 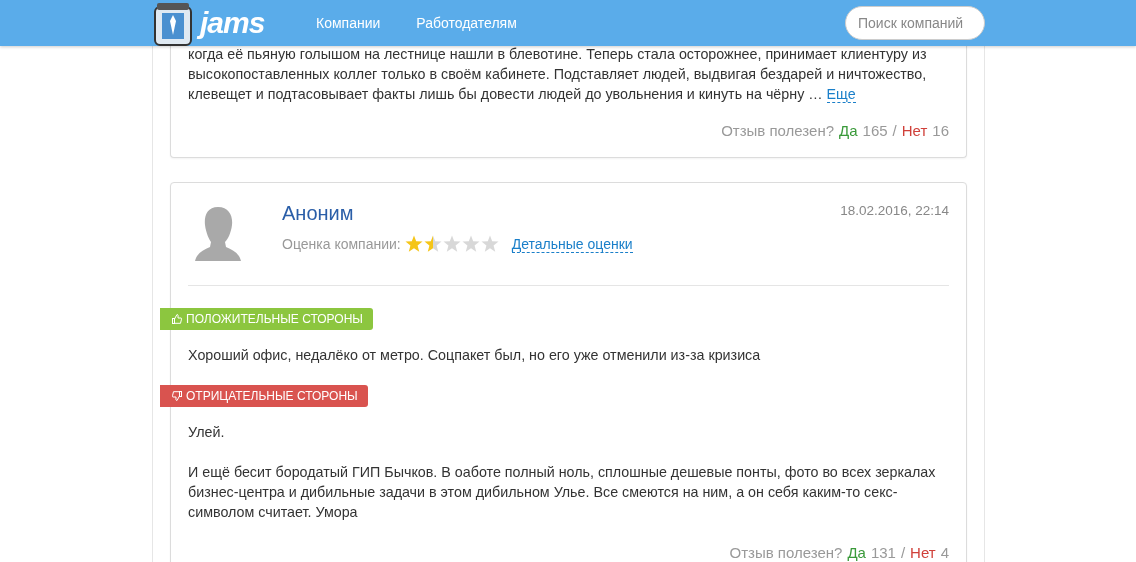 What do you see at coordinates (944, 552) in the screenshot?
I see `no-count: 4` at bounding box center [944, 552].